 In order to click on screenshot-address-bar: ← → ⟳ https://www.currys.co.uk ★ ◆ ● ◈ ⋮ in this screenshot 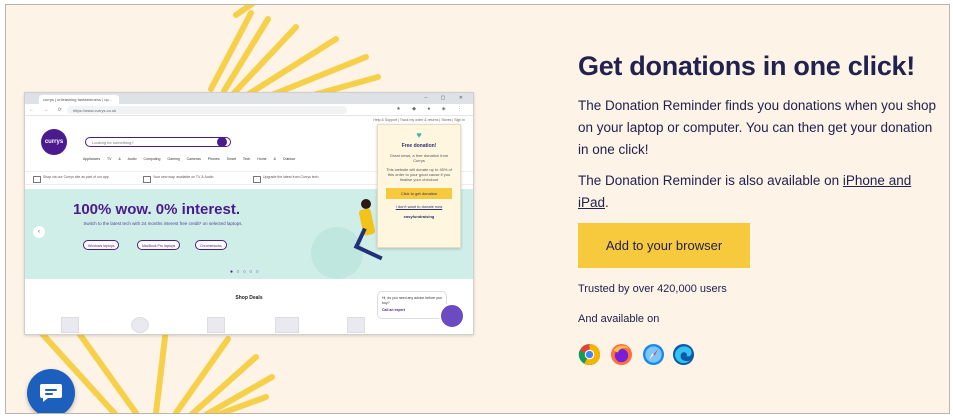, I will do `click(249, 110)`.